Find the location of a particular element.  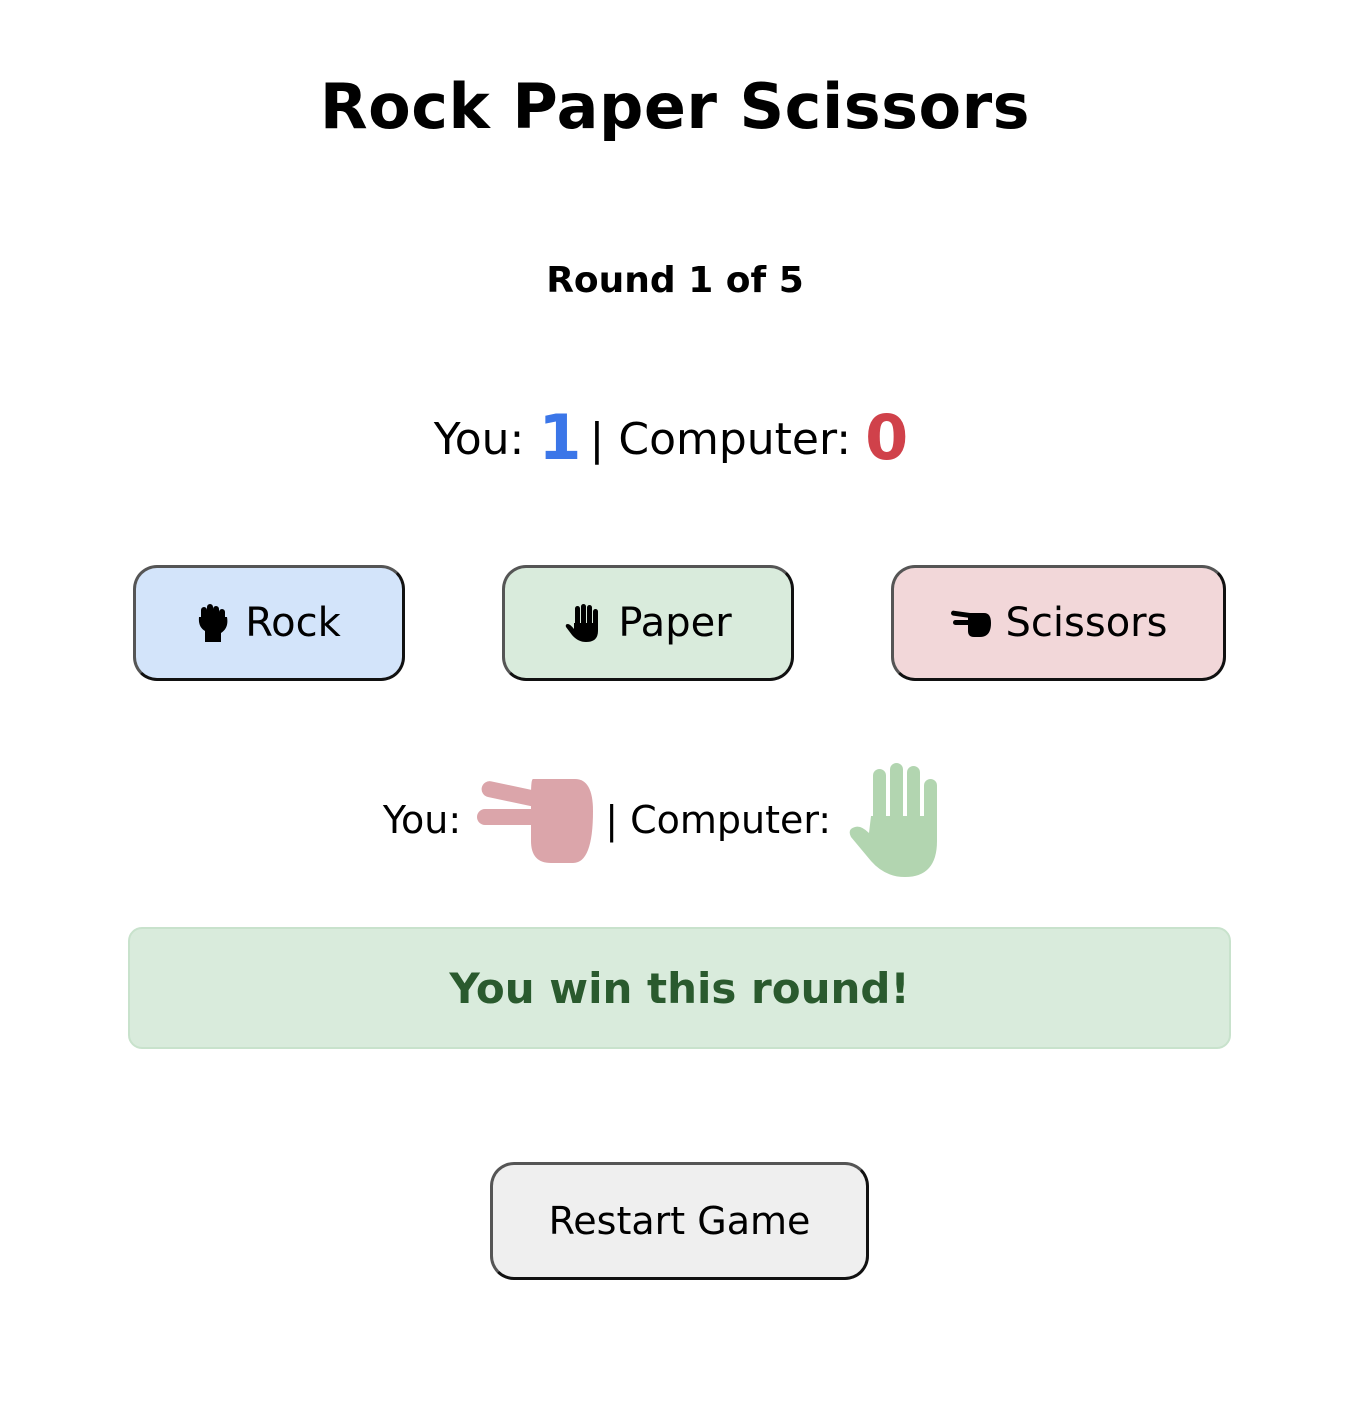

scoreboard: You: 1 | Computer: 0 is located at coordinates (675, 440).